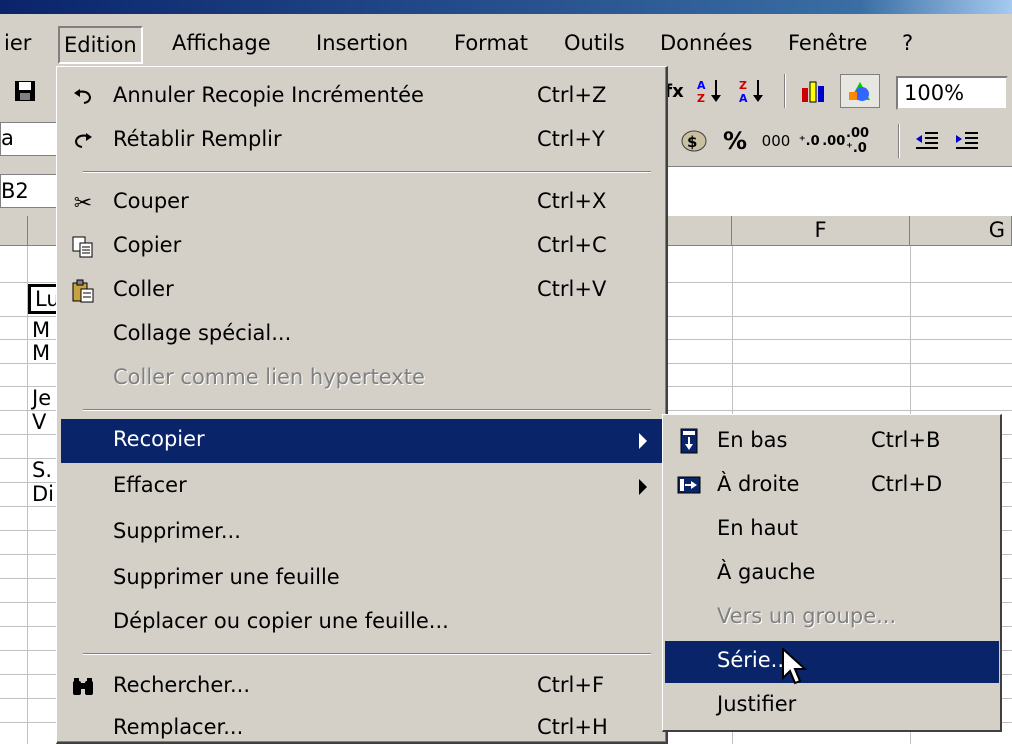  What do you see at coordinates (689, 485) in the screenshot?
I see `fill-right-icon` at bounding box center [689, 485].